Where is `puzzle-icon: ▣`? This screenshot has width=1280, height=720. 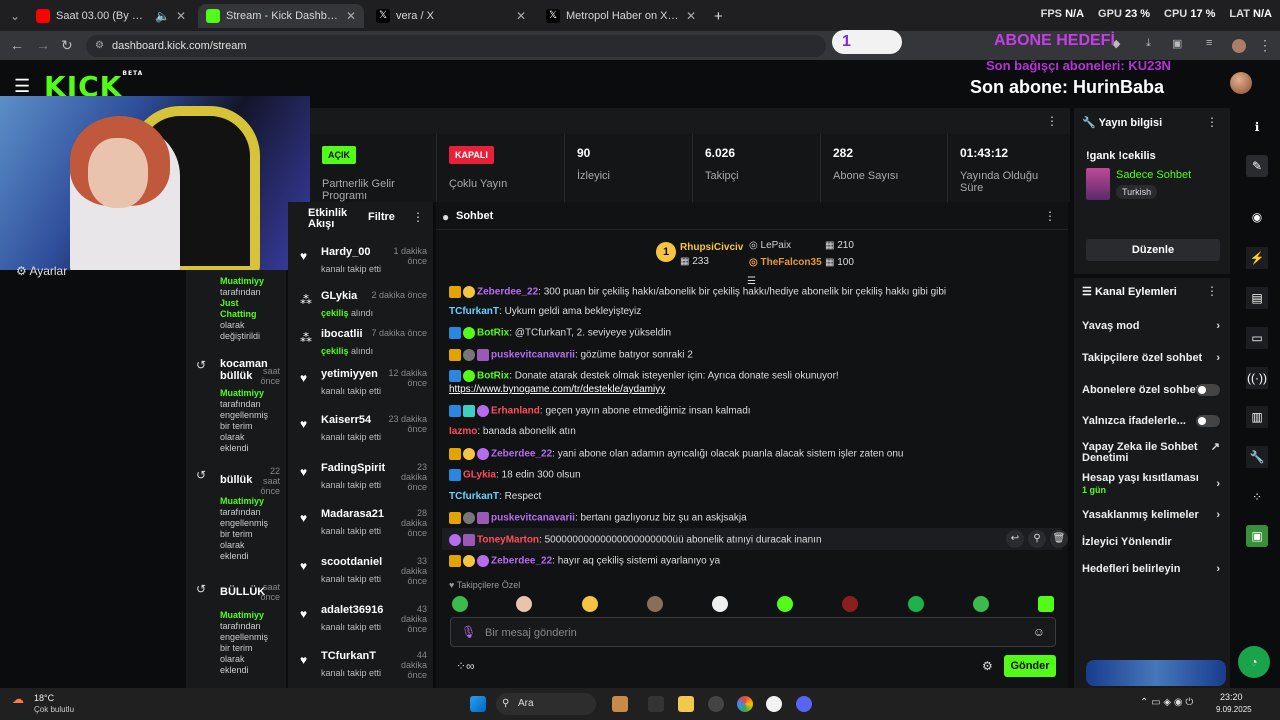 puzzle-icon: ▣ is located at coordinates (1177, 43).